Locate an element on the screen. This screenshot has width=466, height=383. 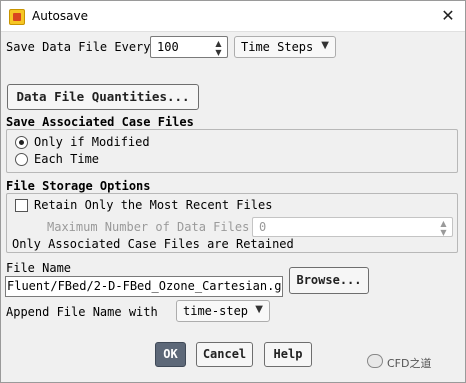
only-if-modified-label: Only if Modified is located at coordinates (92, 142).